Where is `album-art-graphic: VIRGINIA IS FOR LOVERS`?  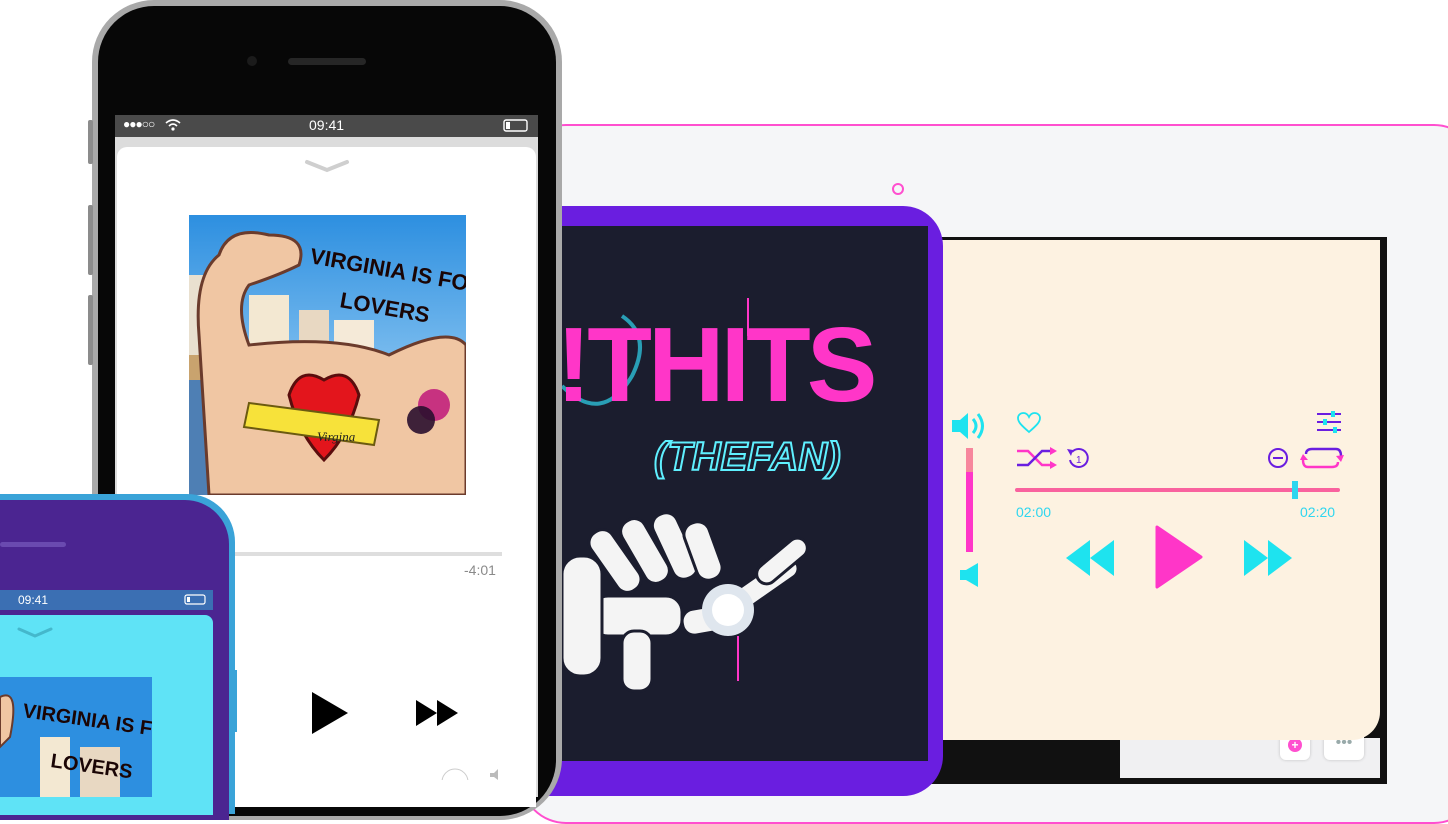
album-art-graphic: VIRGINIA IS FOR LOVERS is located at coordinates (76, 737).